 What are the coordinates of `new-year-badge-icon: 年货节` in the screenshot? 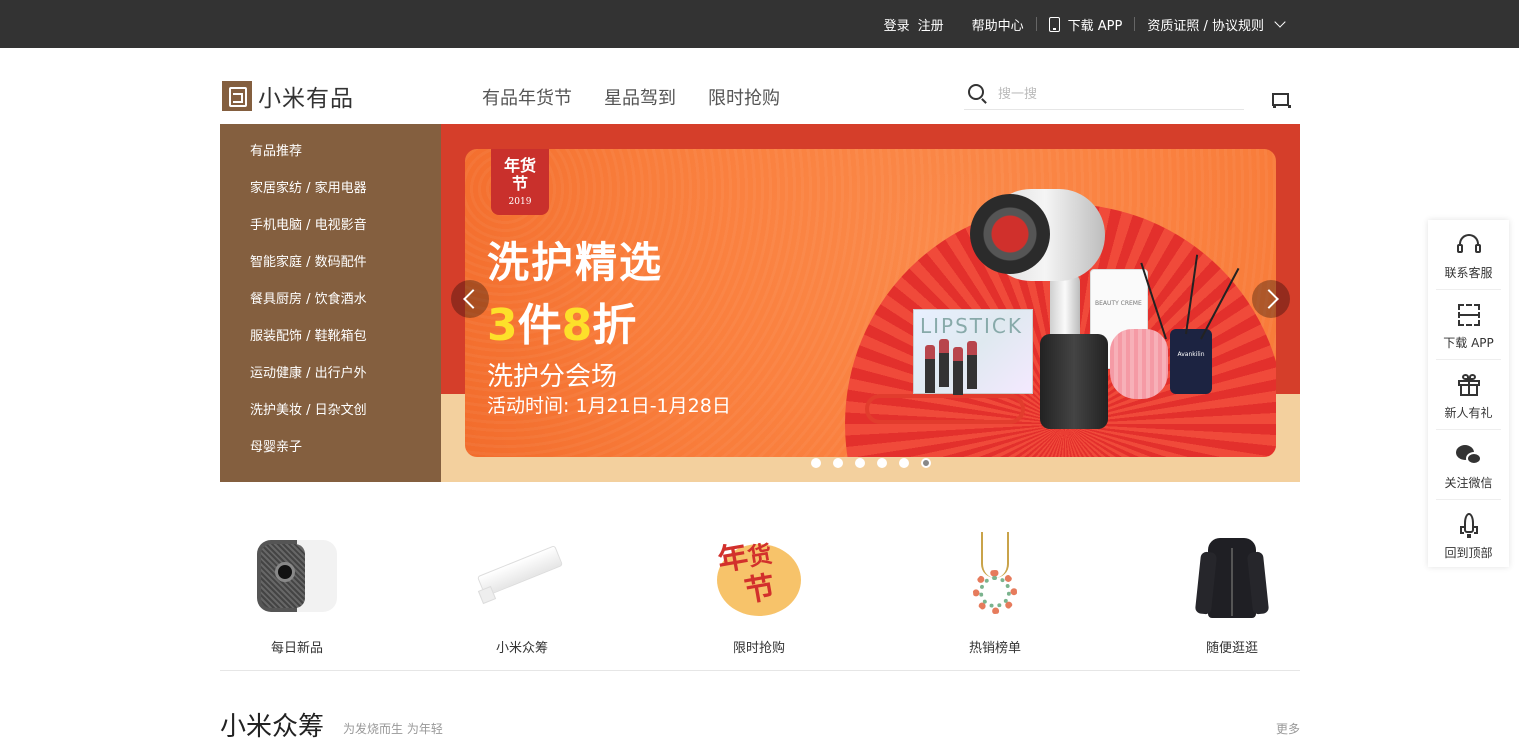 It's located at (759, 580).